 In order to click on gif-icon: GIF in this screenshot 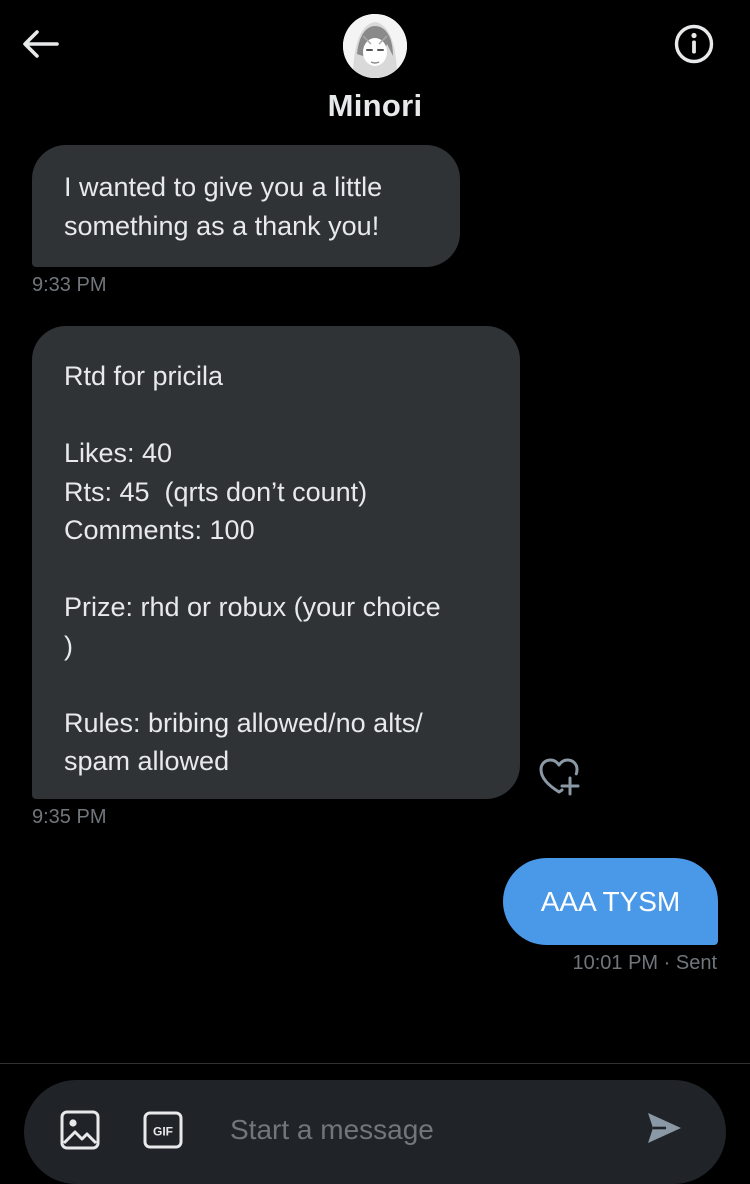, I will do `click(163, 1130)`.